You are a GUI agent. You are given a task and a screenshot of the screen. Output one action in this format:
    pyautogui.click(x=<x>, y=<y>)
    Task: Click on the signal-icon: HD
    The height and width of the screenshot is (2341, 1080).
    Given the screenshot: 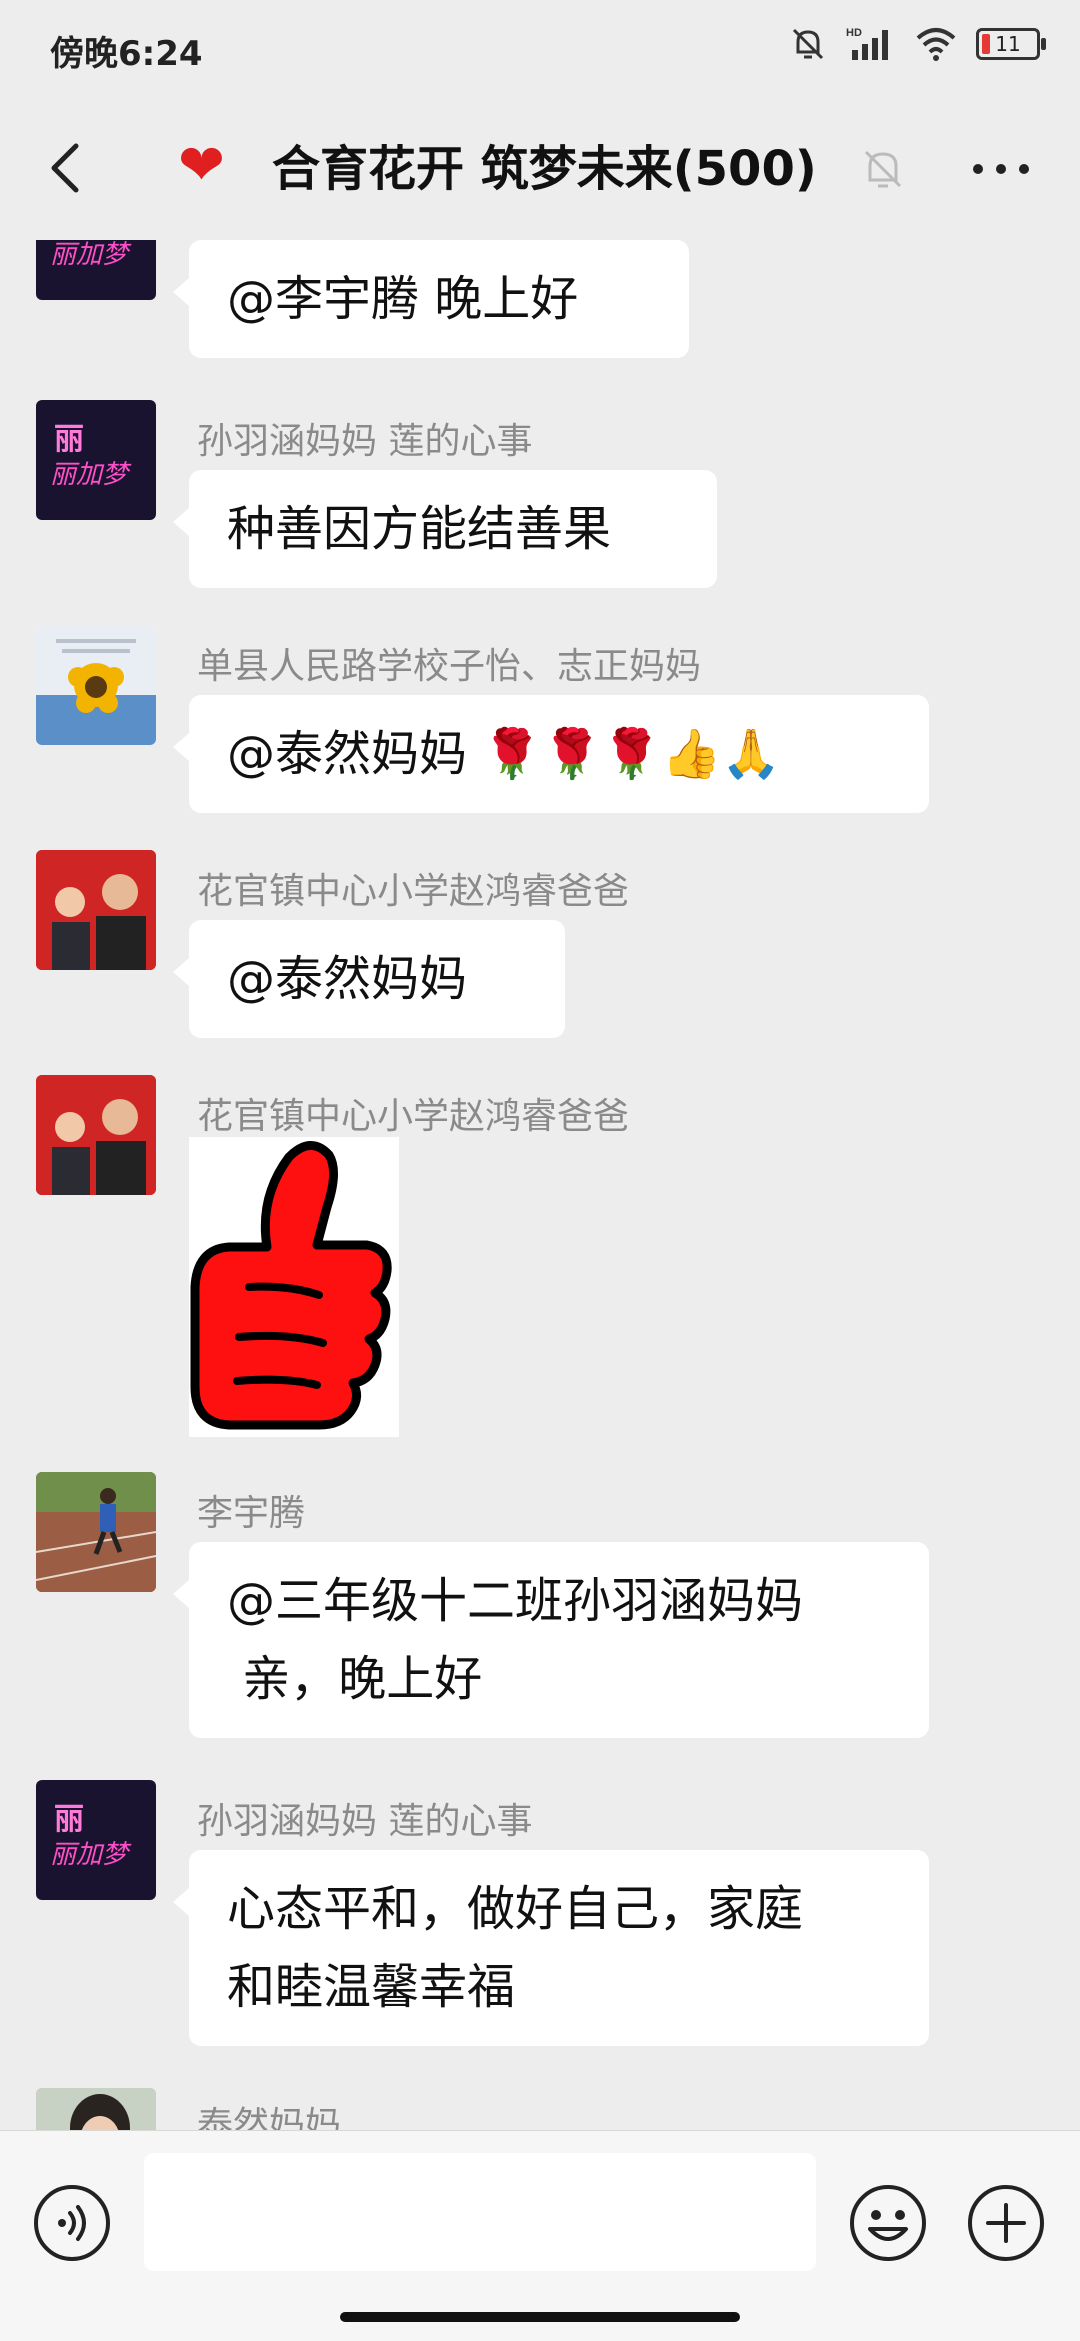 What is the action you would take?
    pyautogui.click(x=867, y=43)
    